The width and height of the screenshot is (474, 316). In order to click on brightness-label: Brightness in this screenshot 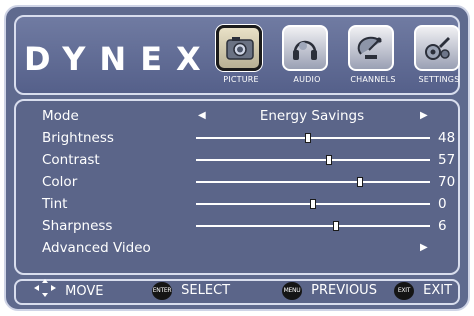, I will do `click(78, 138)`.